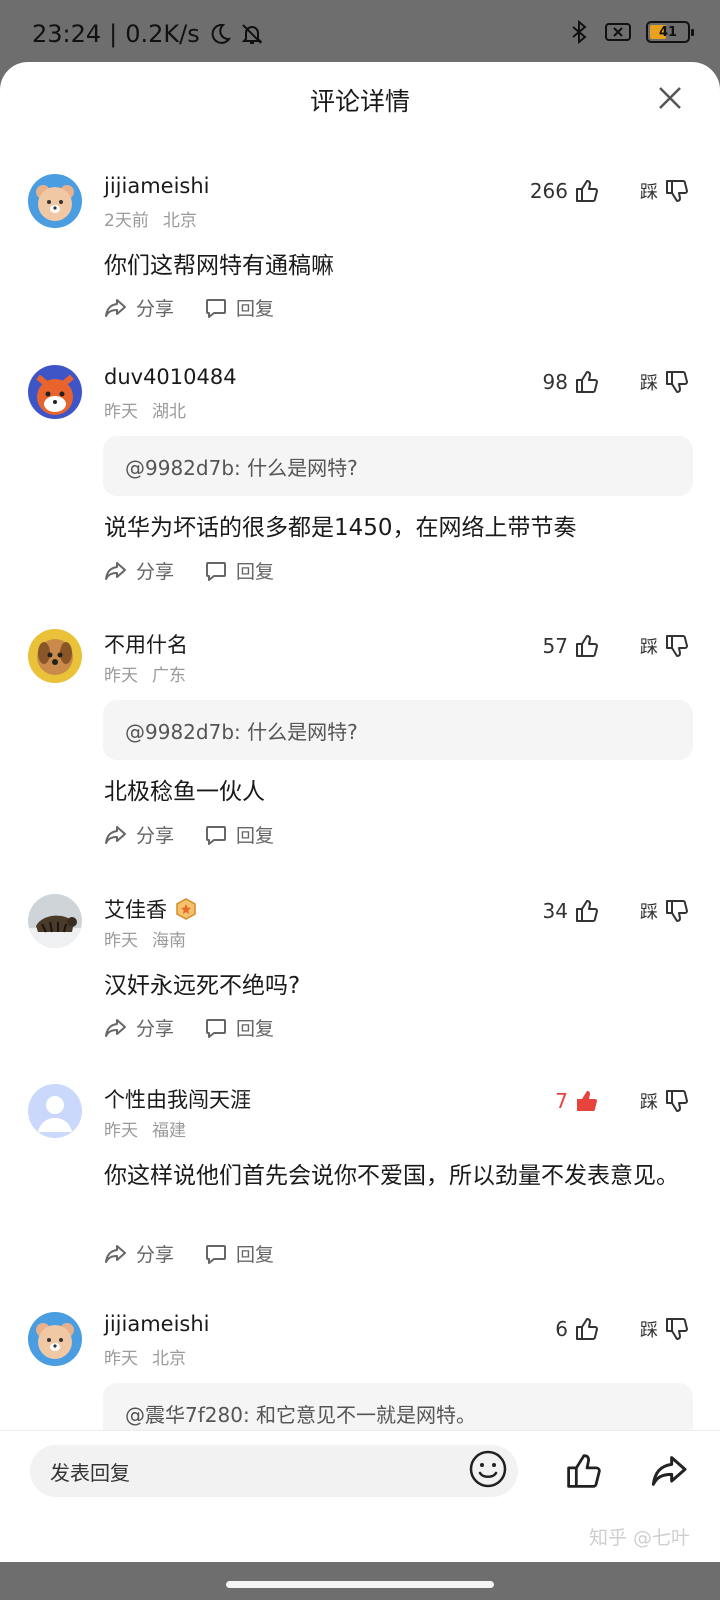 The height and width of the screenshot is (1600, 720). Describe the element at coordinates (488, 1469) in the screenshot. I see `emoji-icon` at that location.